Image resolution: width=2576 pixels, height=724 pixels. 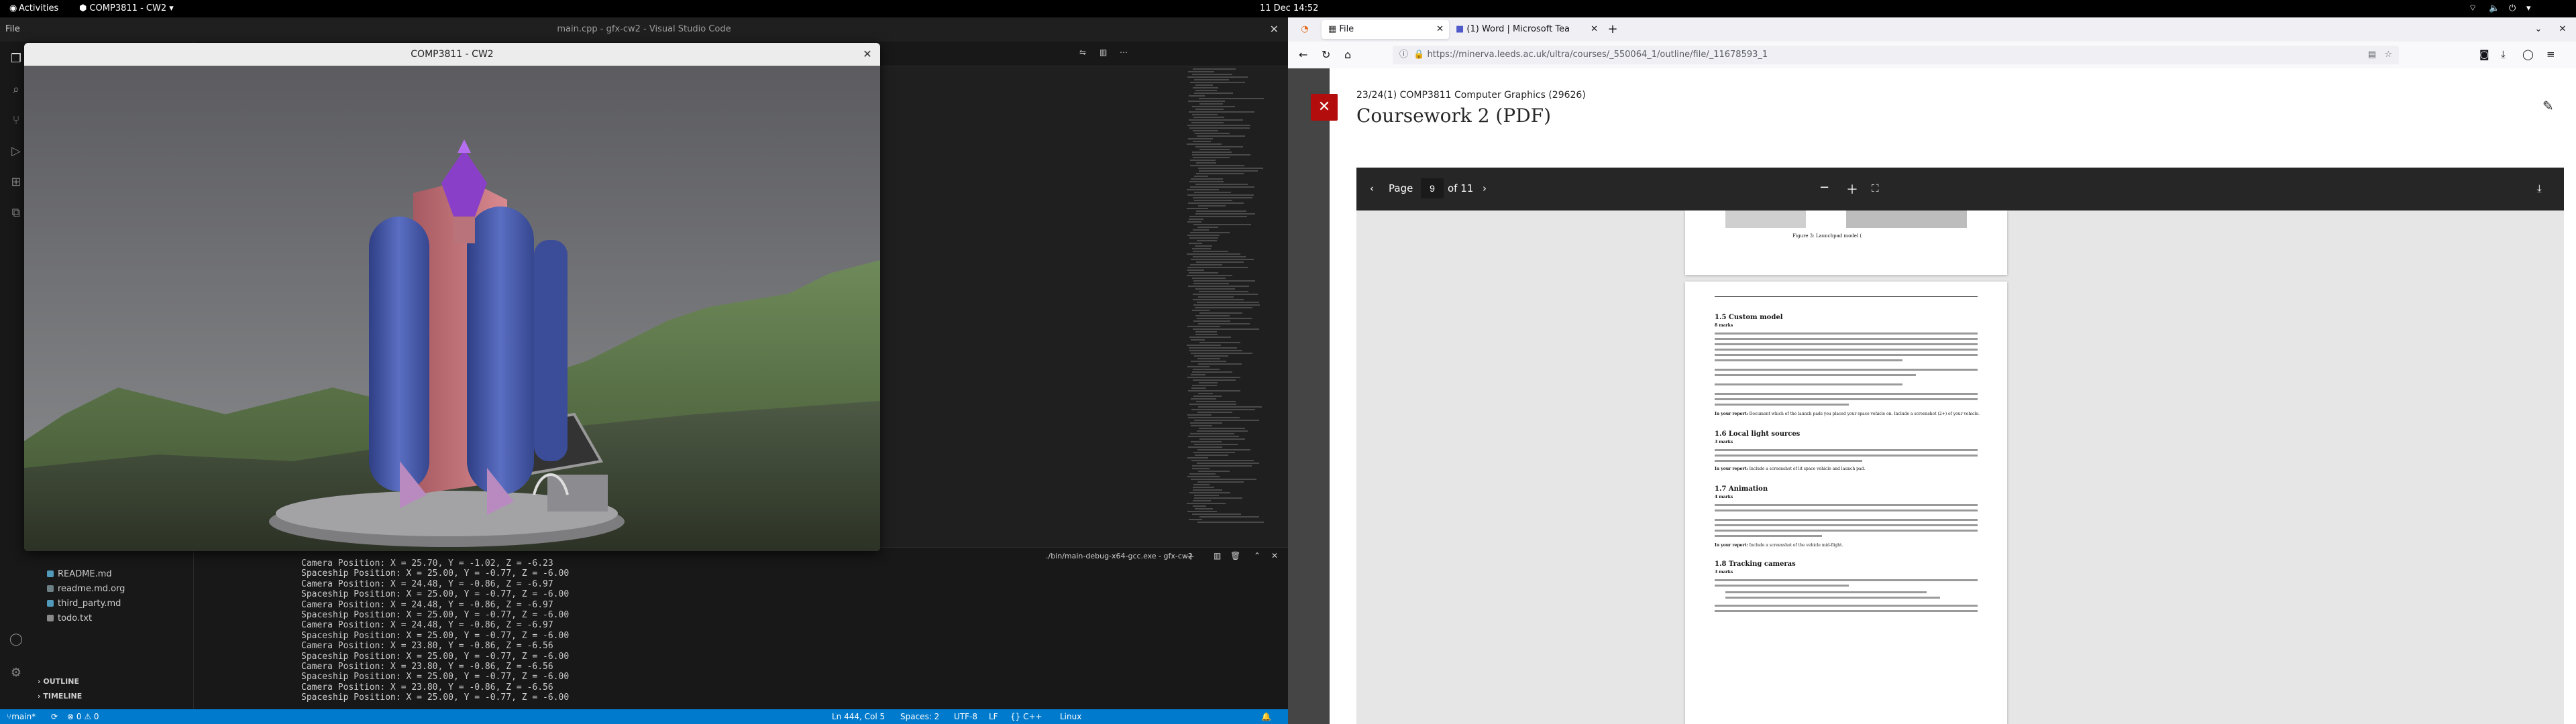 What do you see at coordinates (16, 673) in the screenshot?
I see `settings-gear-icon: ⚙` at bounding box center [16, 673].